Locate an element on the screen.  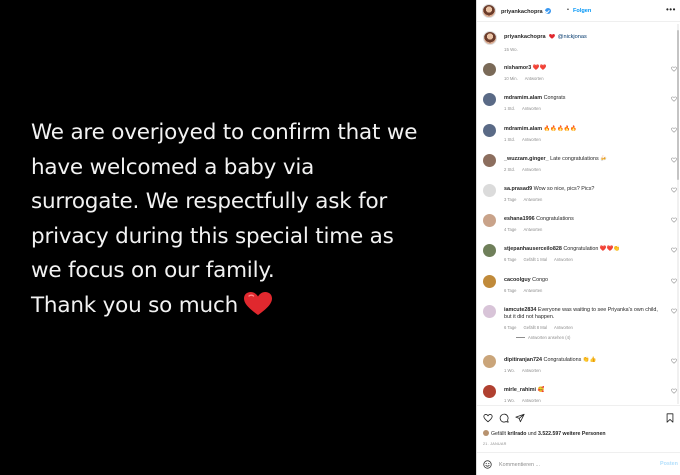
comment-text: eshana1996 Congratulations is located at coordinates (584, 219).